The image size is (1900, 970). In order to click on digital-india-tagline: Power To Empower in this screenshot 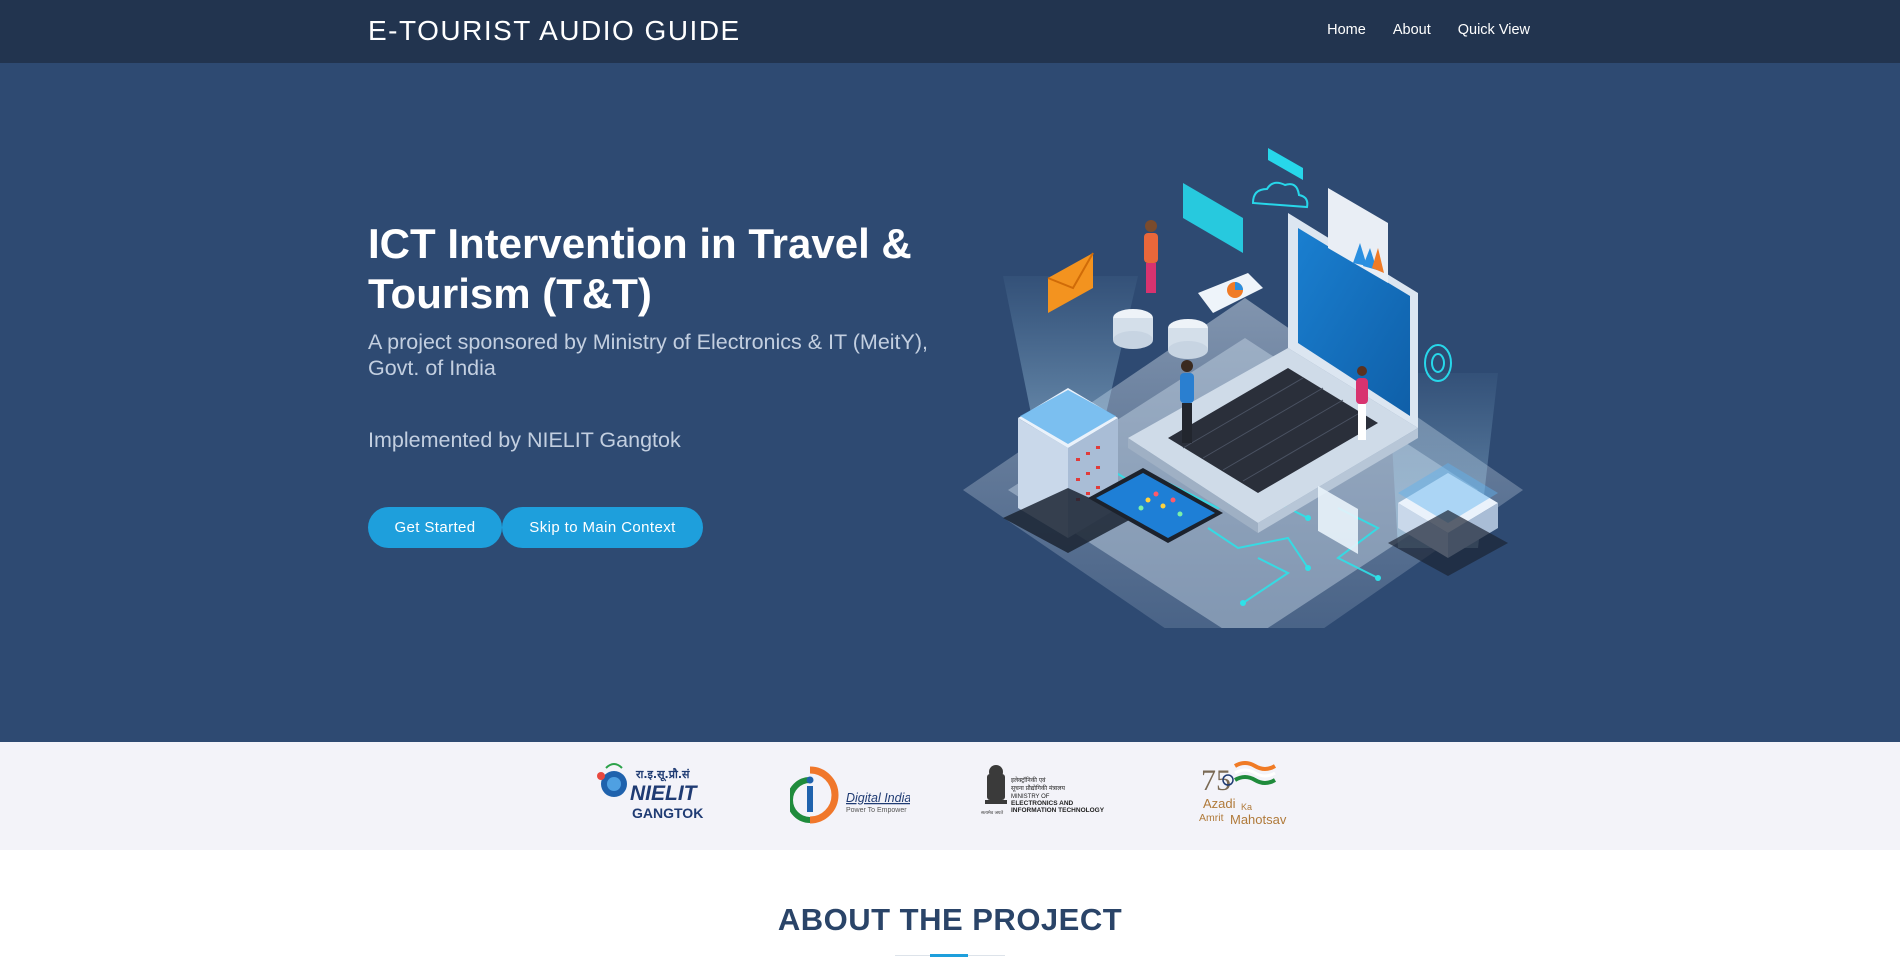, I will do `click(876, 810)`.